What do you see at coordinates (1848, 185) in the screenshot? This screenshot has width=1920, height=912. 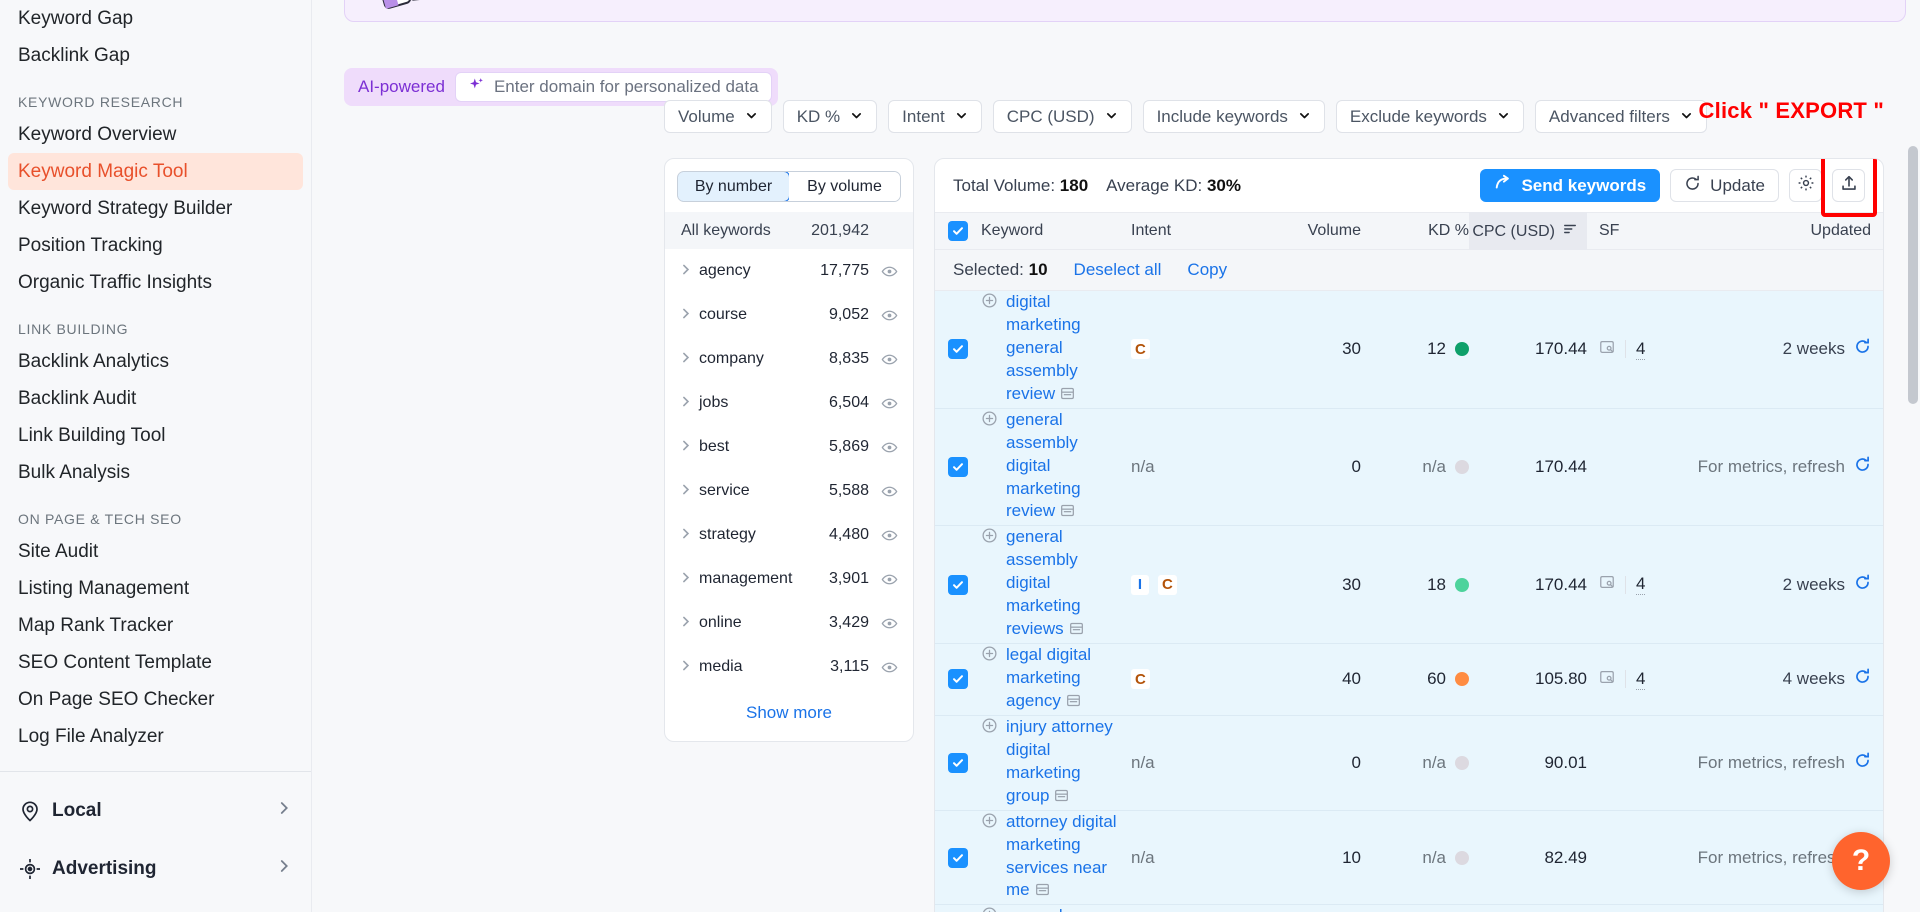 I see `export-button` at bounding box center [1848, 185].